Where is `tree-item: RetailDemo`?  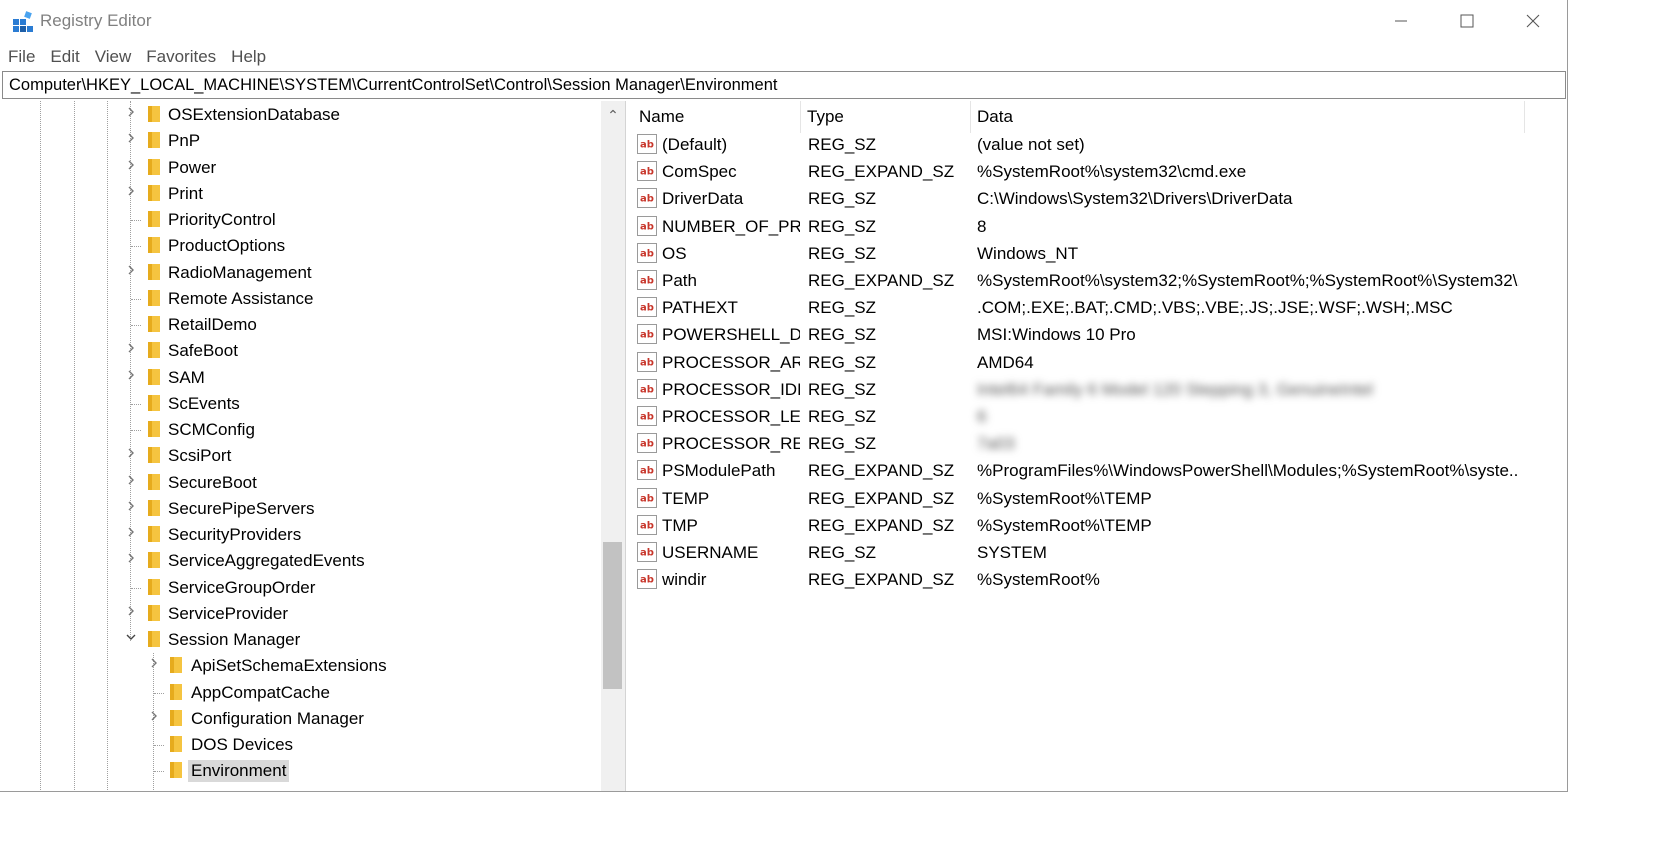 tree-item: RetailDemo is located at coordinates (301, 325).